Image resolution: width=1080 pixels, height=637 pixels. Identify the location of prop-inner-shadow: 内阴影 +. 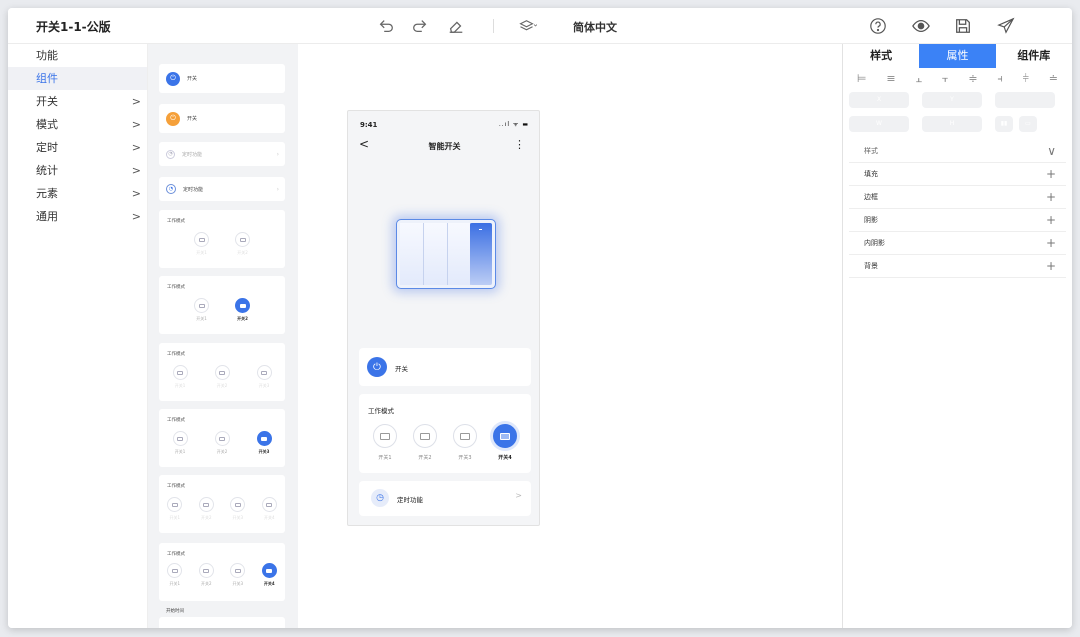
(957, 243).